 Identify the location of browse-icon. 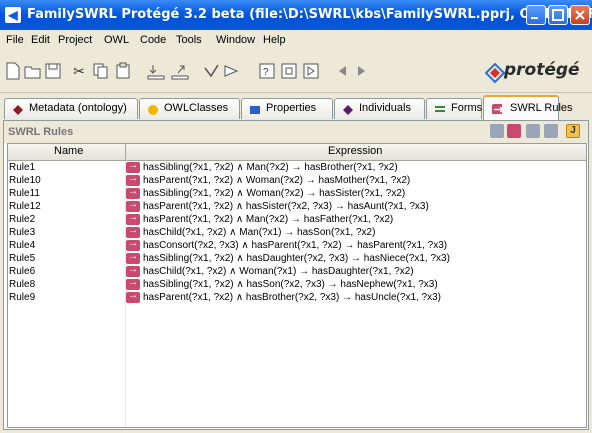
(311, 71).